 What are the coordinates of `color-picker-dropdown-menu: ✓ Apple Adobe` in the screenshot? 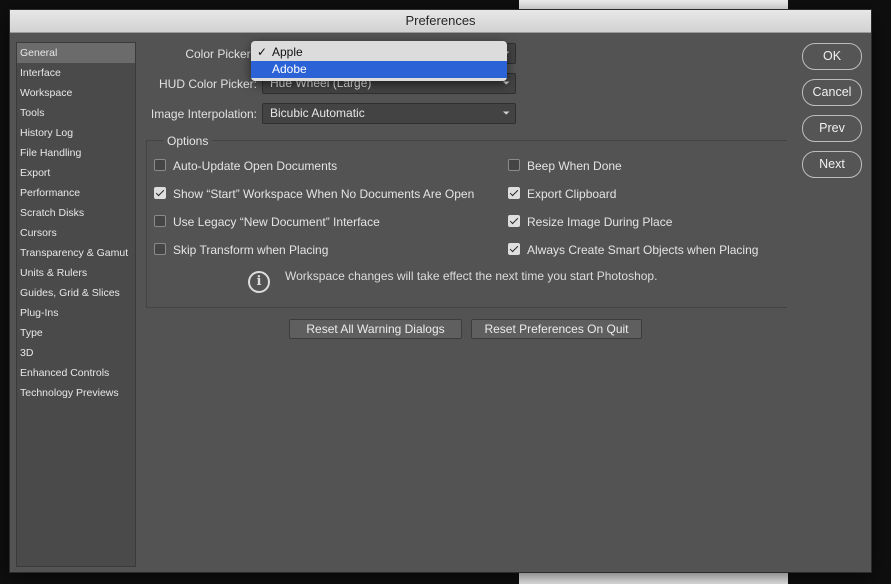 It's located at (379, 61).